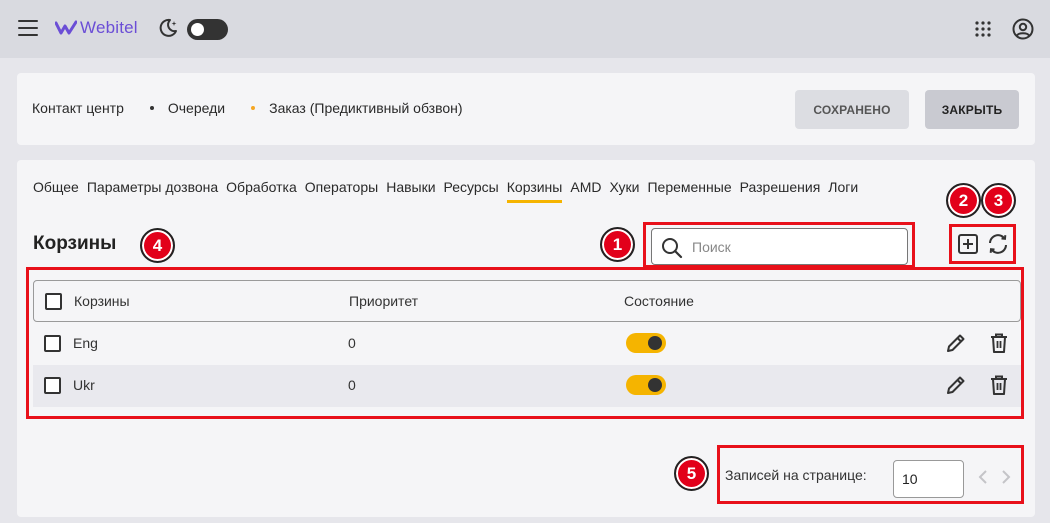 This screenshot has height=523, width=1050. I want to click on tab-general: Общее, so click(56, 191).